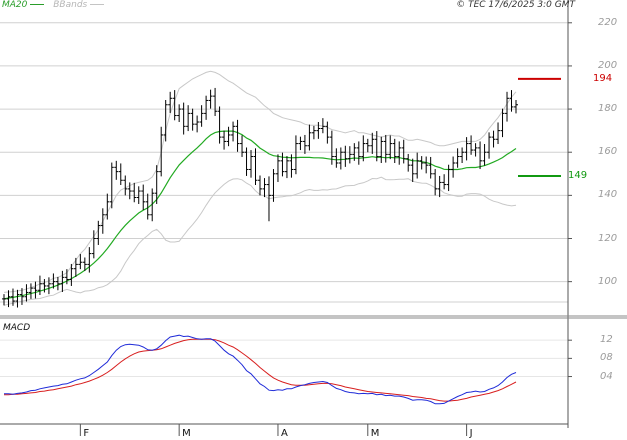  Describe the element at coordinates (608, 65) in the screenshot. I see `price-tick-label: 200` at that location.